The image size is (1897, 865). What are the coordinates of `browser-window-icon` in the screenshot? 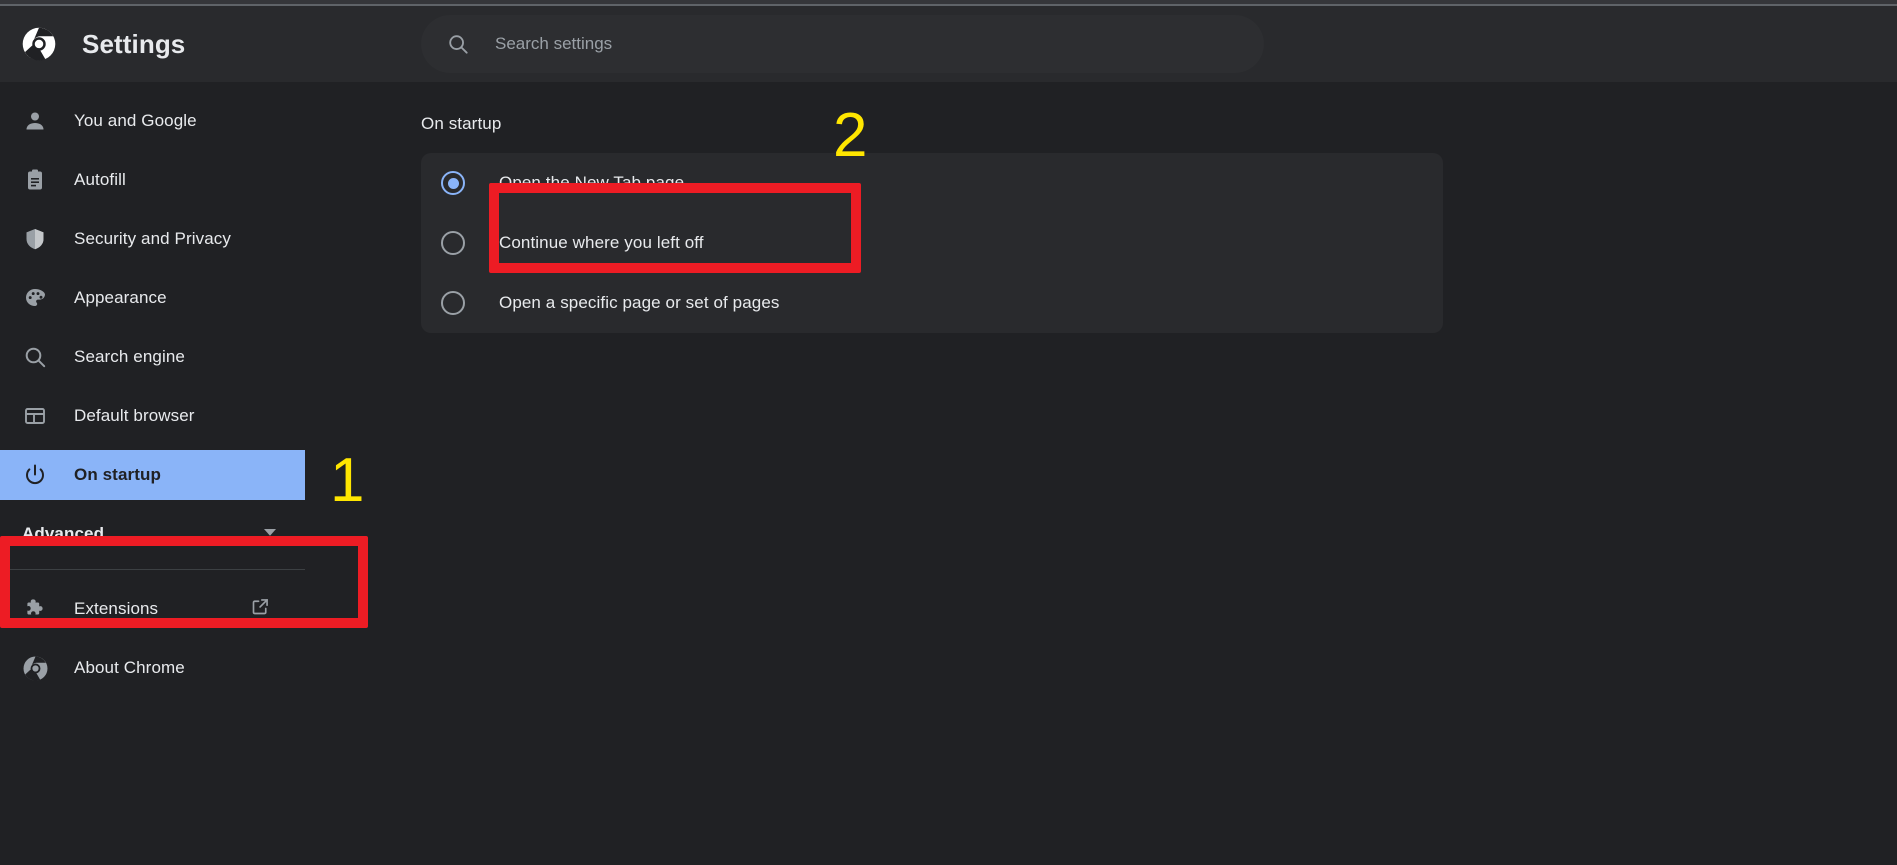 It's located at (35, 416).